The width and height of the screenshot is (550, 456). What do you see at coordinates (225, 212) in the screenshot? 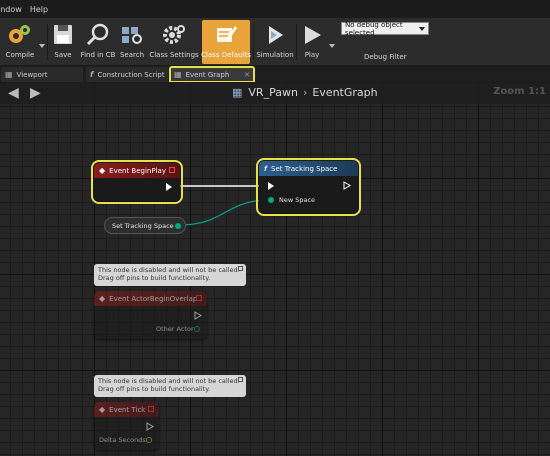
I see `data-wire` at bounding box center [225, 212].